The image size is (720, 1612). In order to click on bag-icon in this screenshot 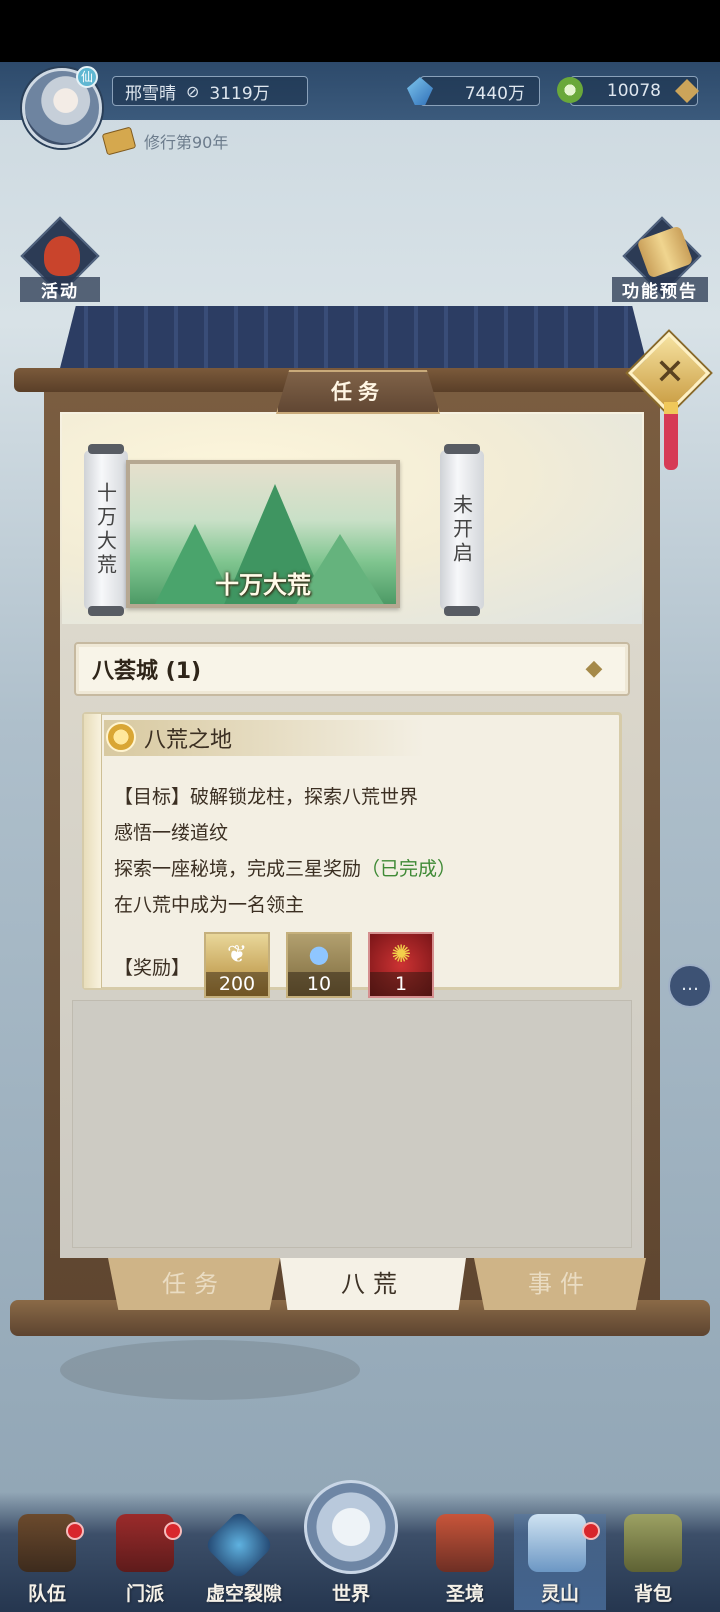, I will do `click(653, 1543)`.